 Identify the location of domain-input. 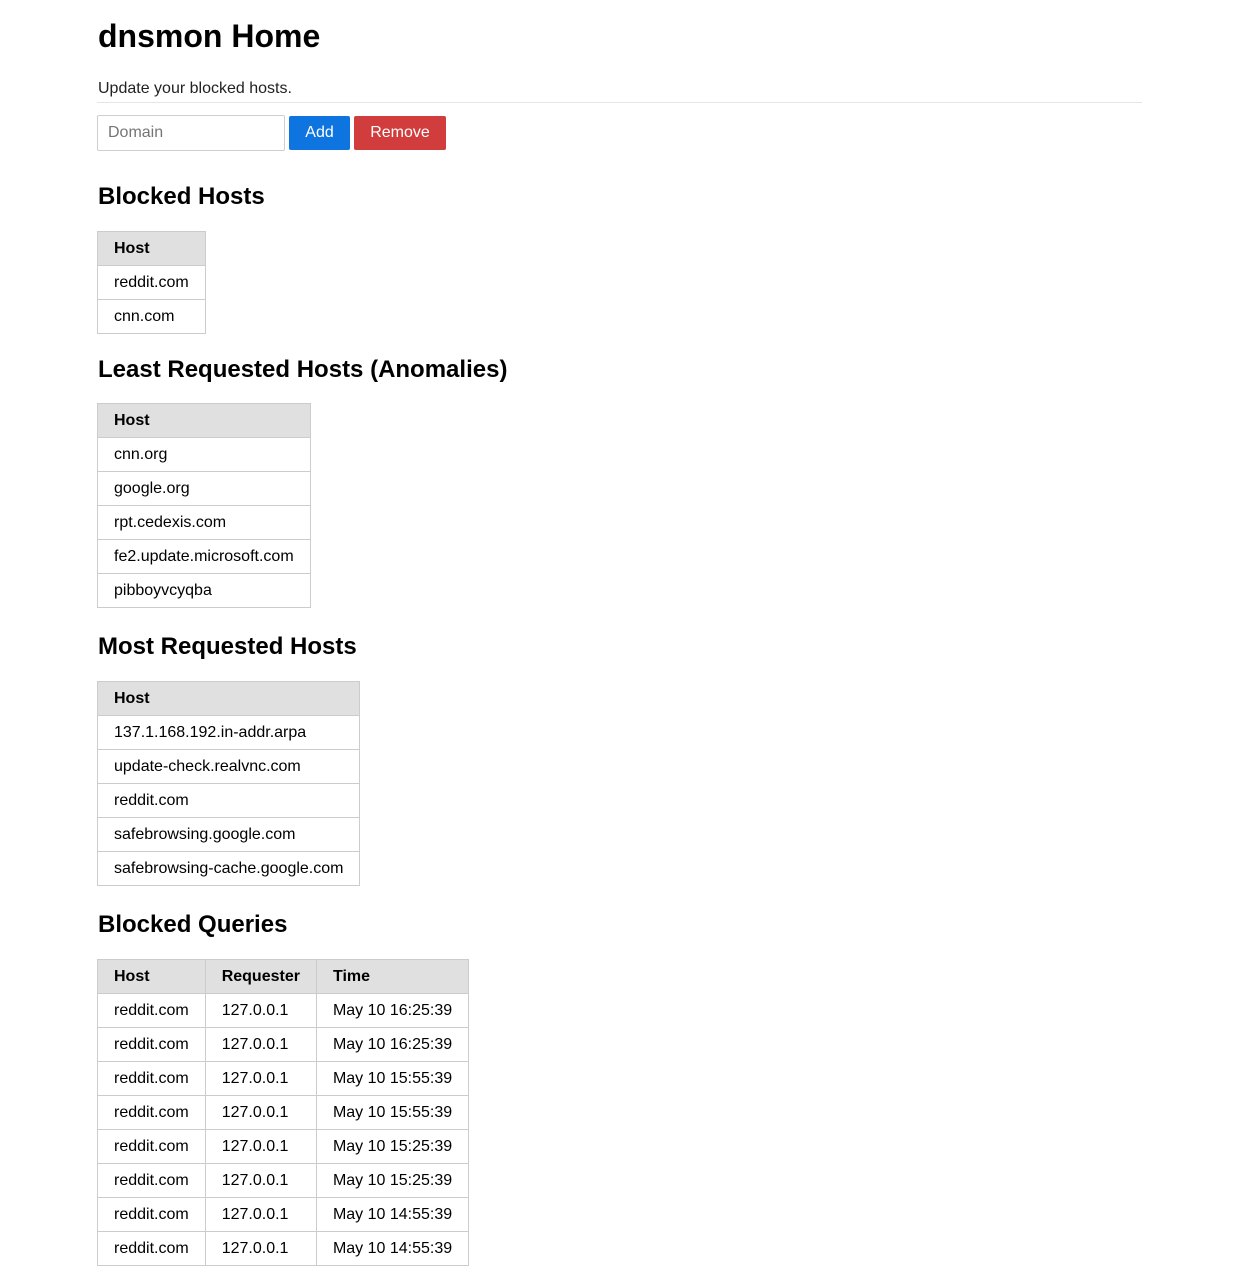
(191, 133).